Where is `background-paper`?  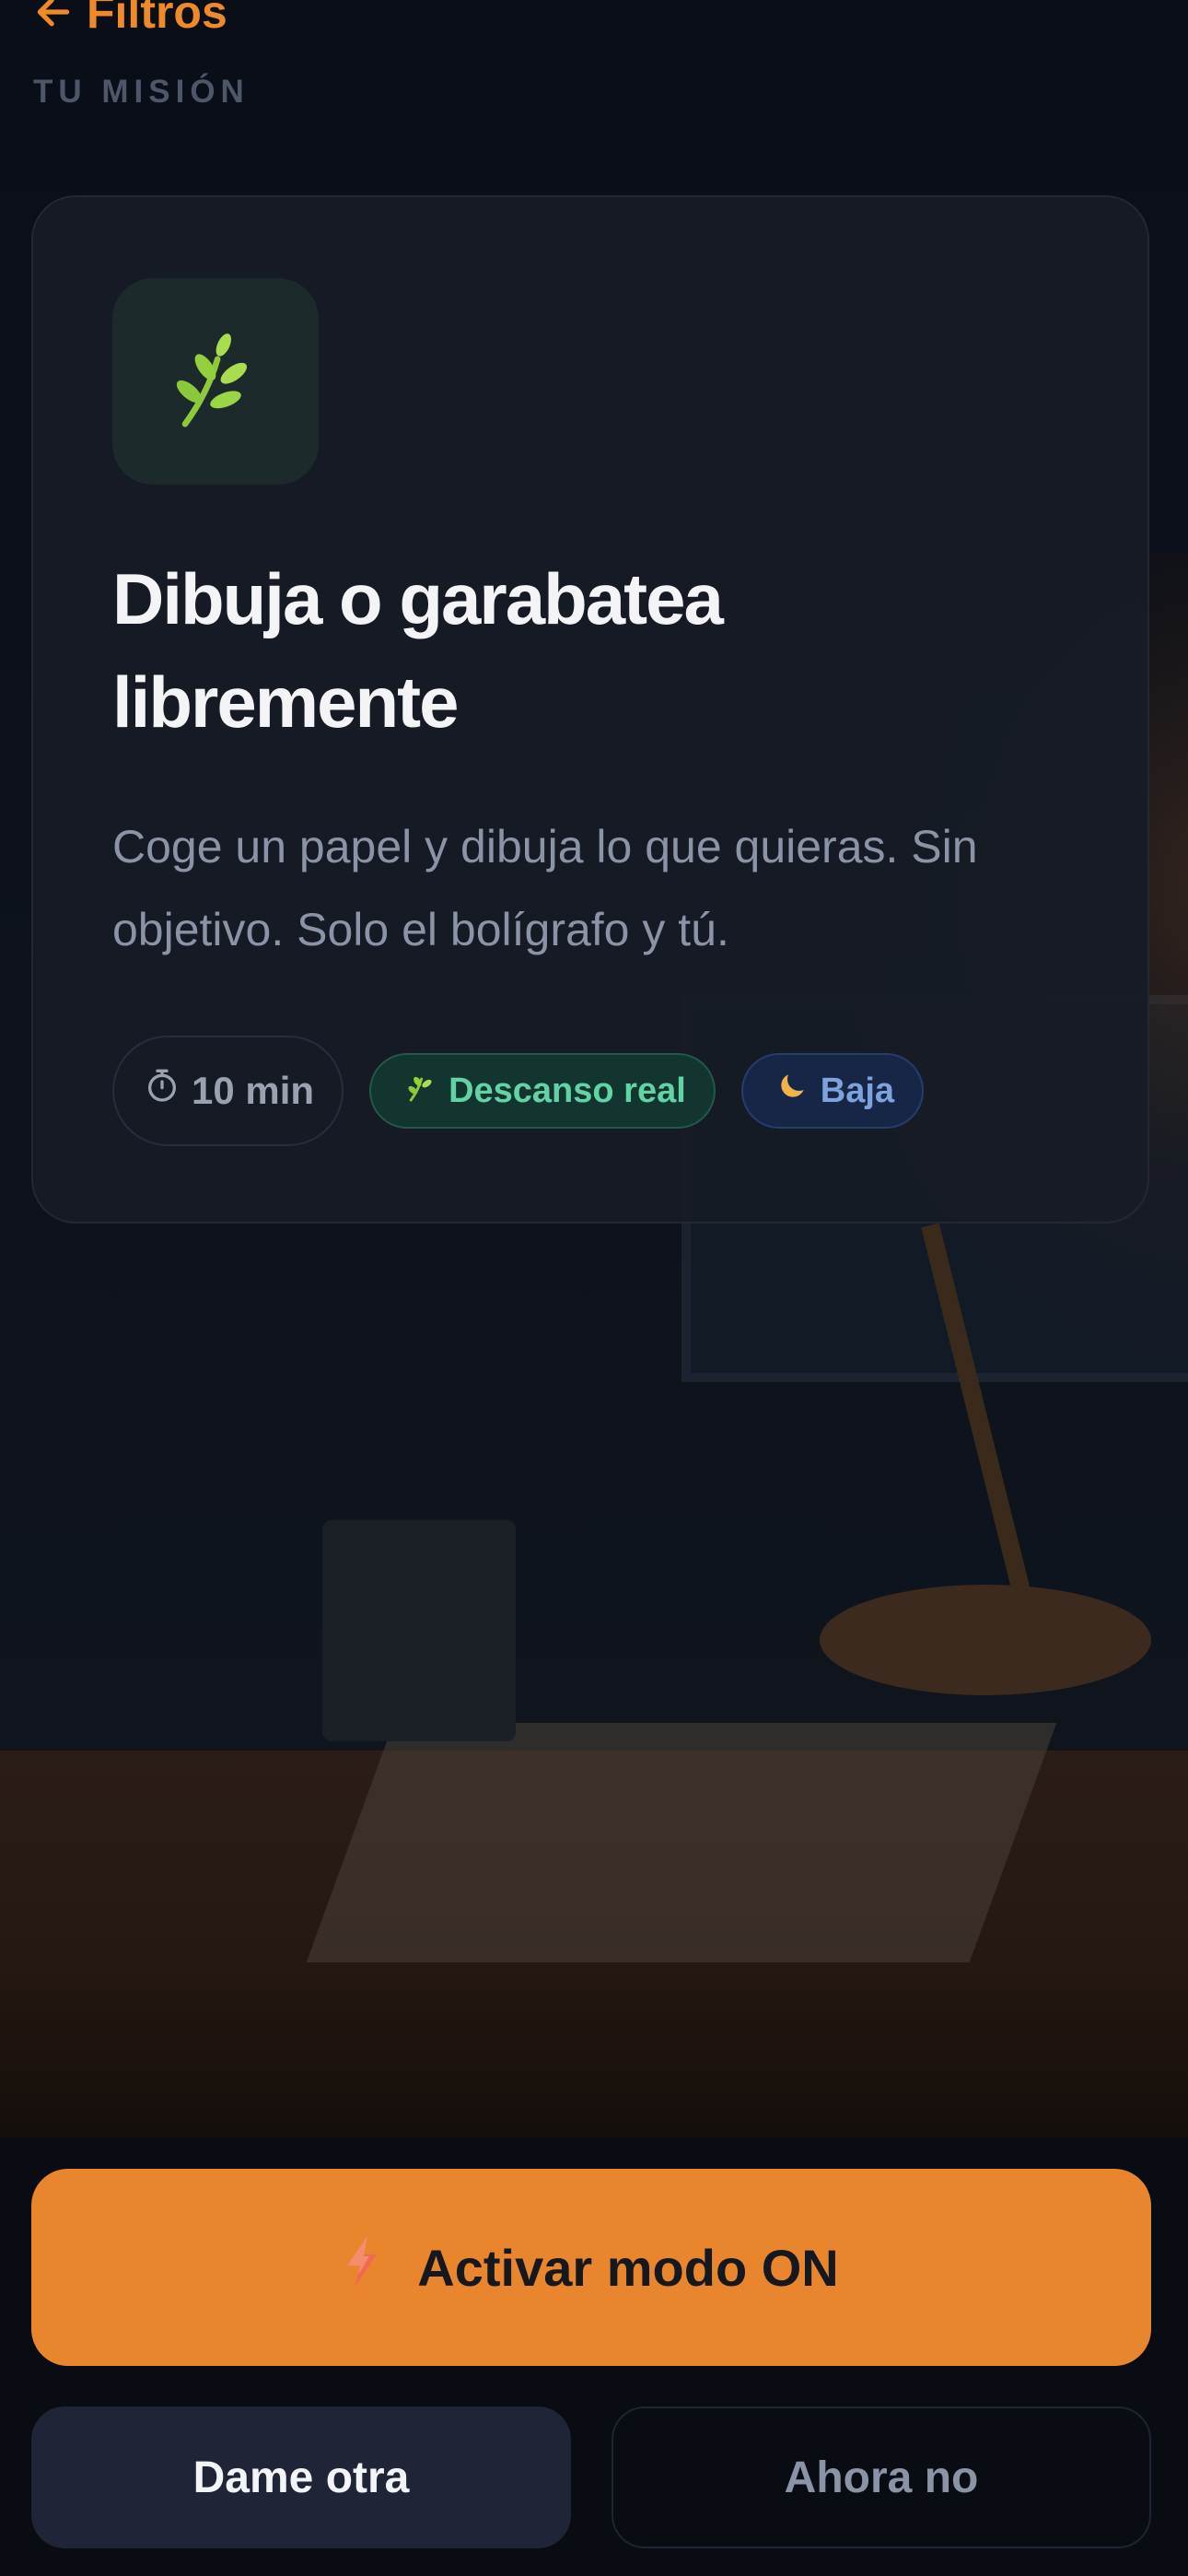
background-paper is located at coordinates (681, 1842).